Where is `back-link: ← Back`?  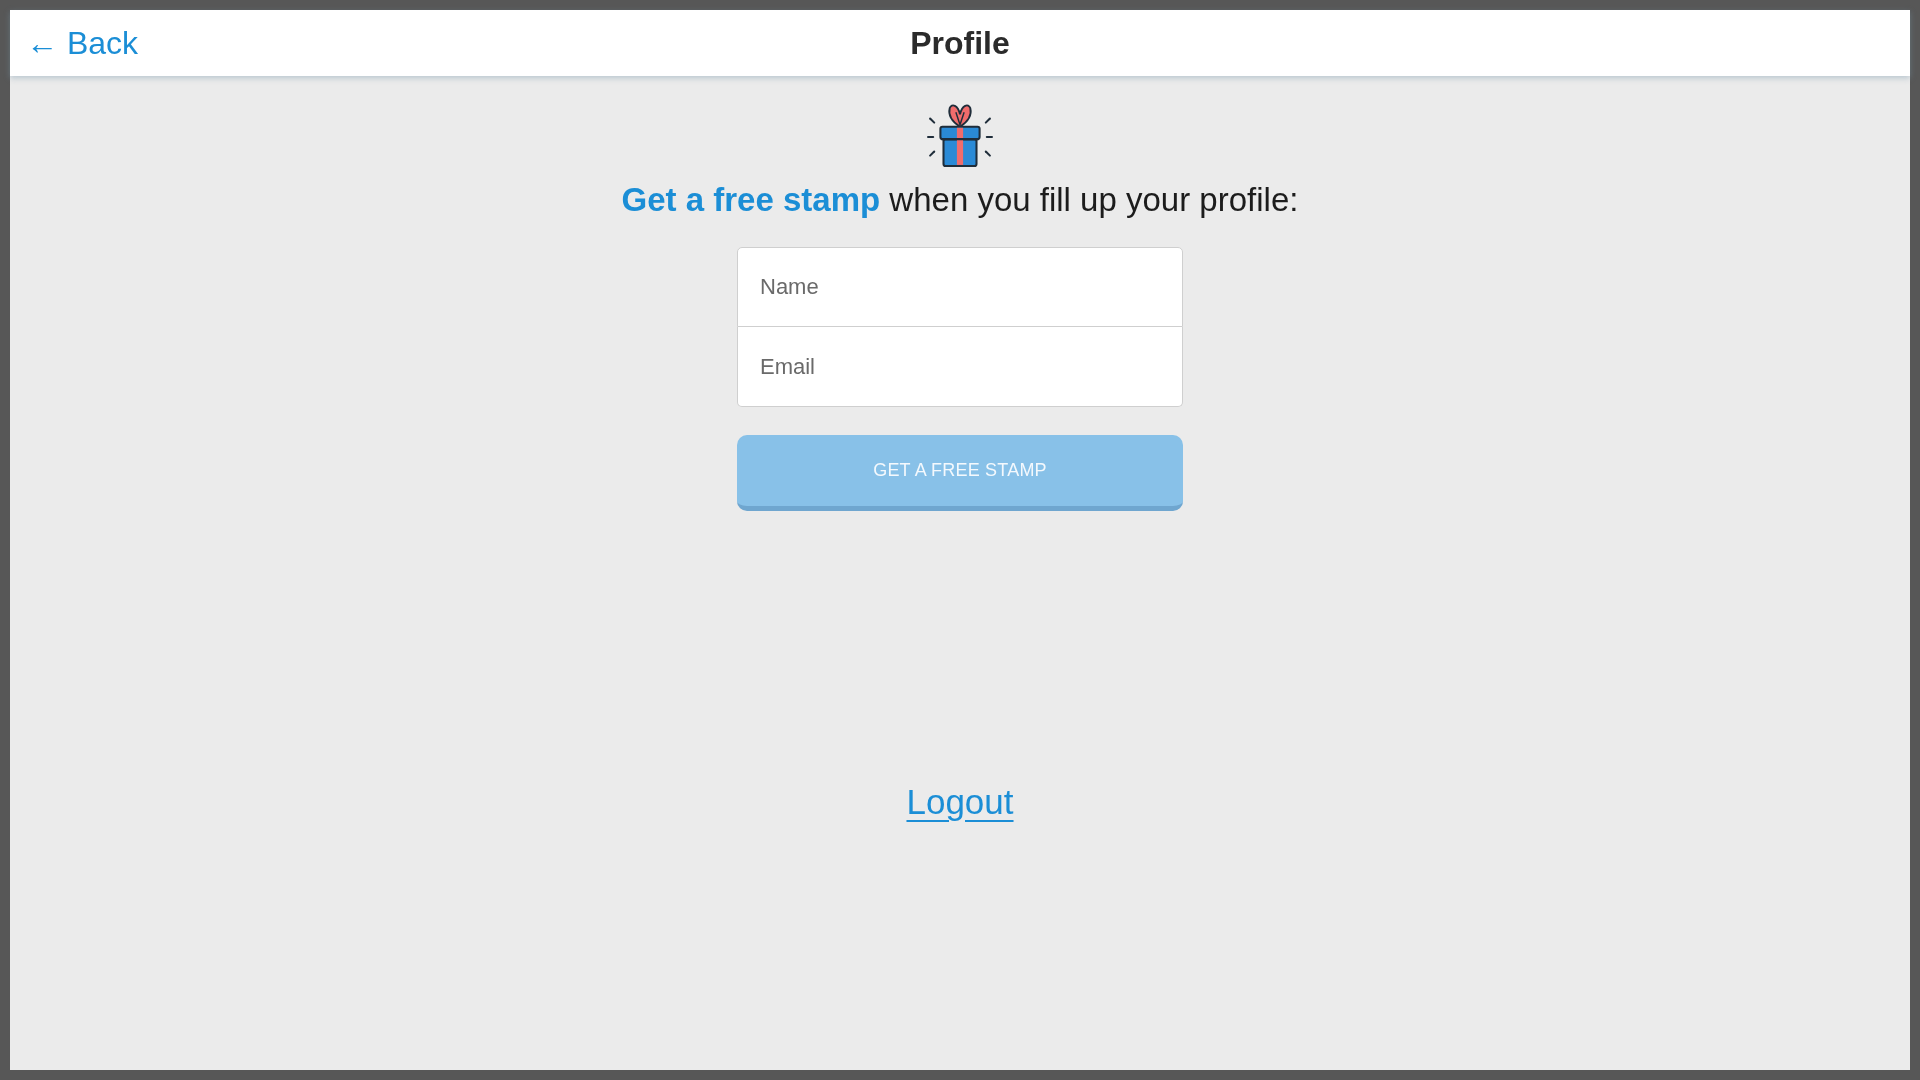
back-link: ← Back is located at coordinates (82, 43).